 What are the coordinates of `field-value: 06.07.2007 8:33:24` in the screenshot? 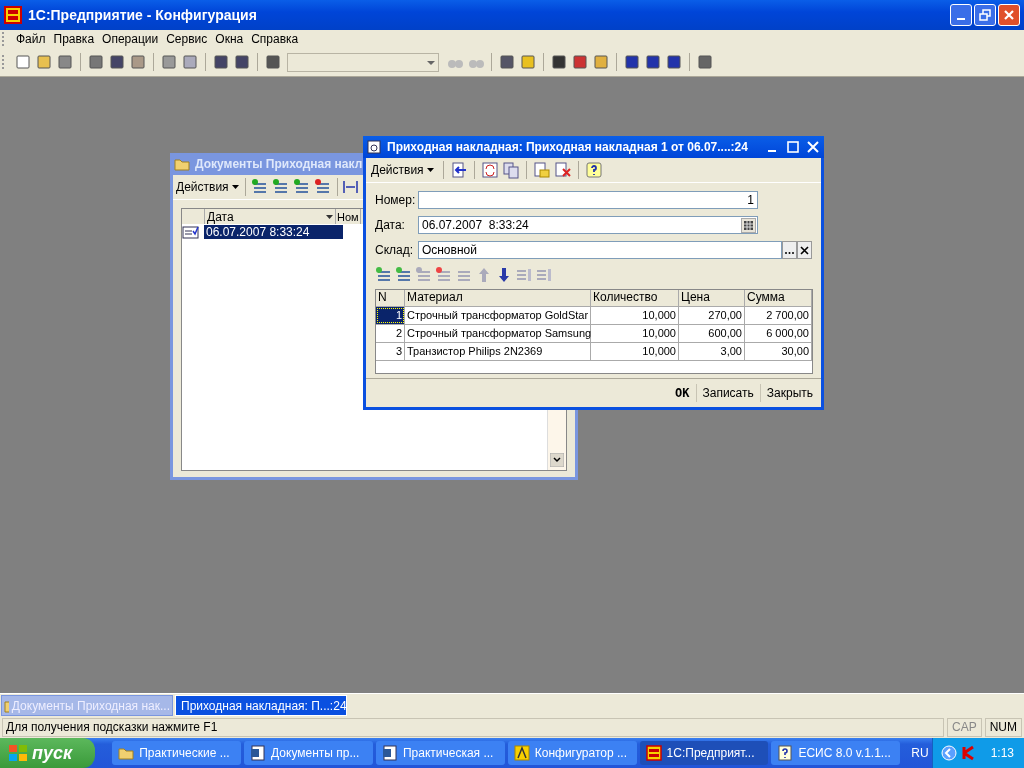 It's located at (475, 224).